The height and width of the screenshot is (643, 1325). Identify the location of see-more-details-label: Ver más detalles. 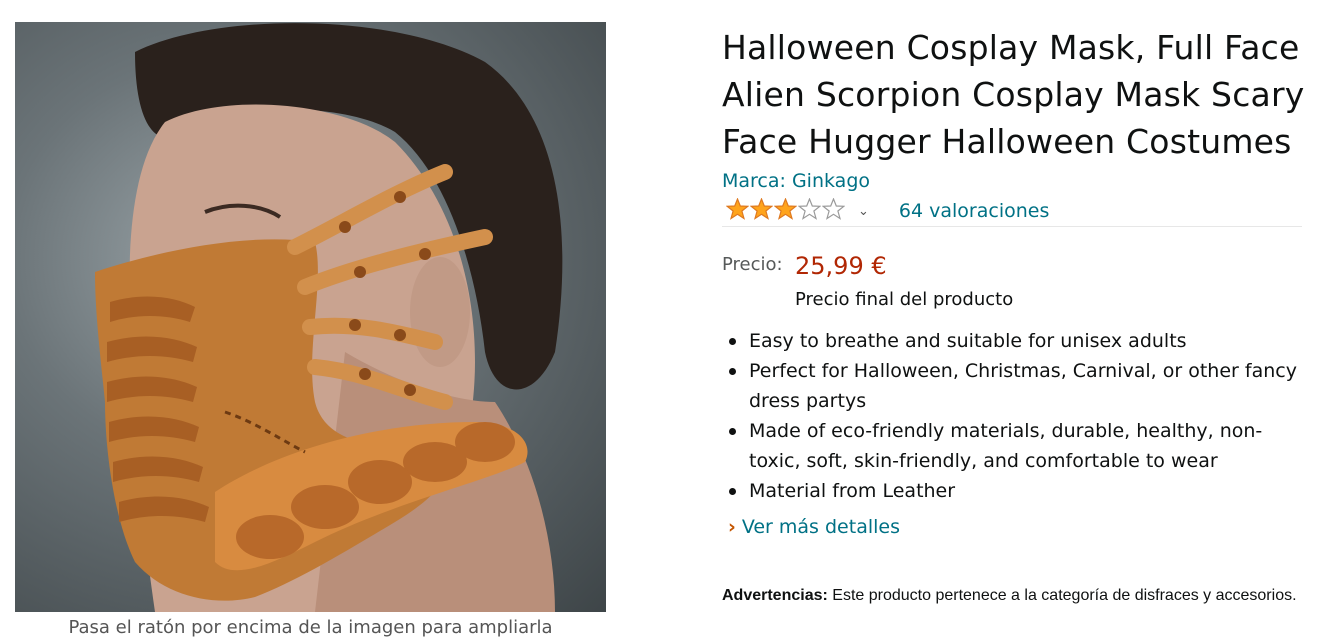
(820, 527).